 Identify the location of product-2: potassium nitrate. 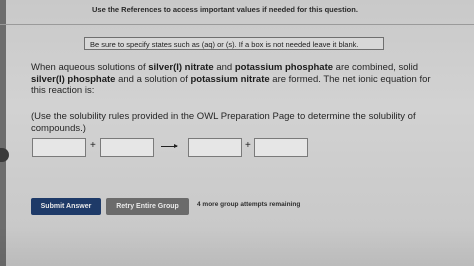
(230, 79).